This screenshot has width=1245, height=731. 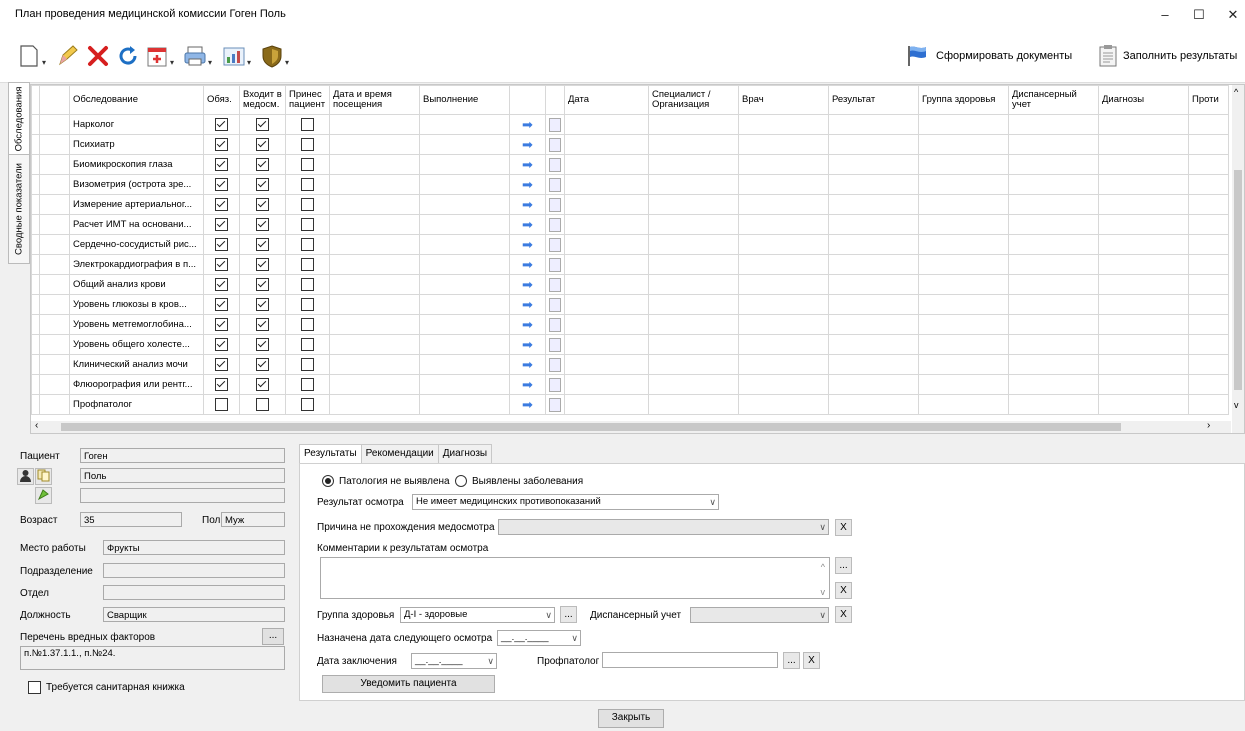 I want to click on table-row: Флюорография или рентг... ➡, so click(x=630, y=384).